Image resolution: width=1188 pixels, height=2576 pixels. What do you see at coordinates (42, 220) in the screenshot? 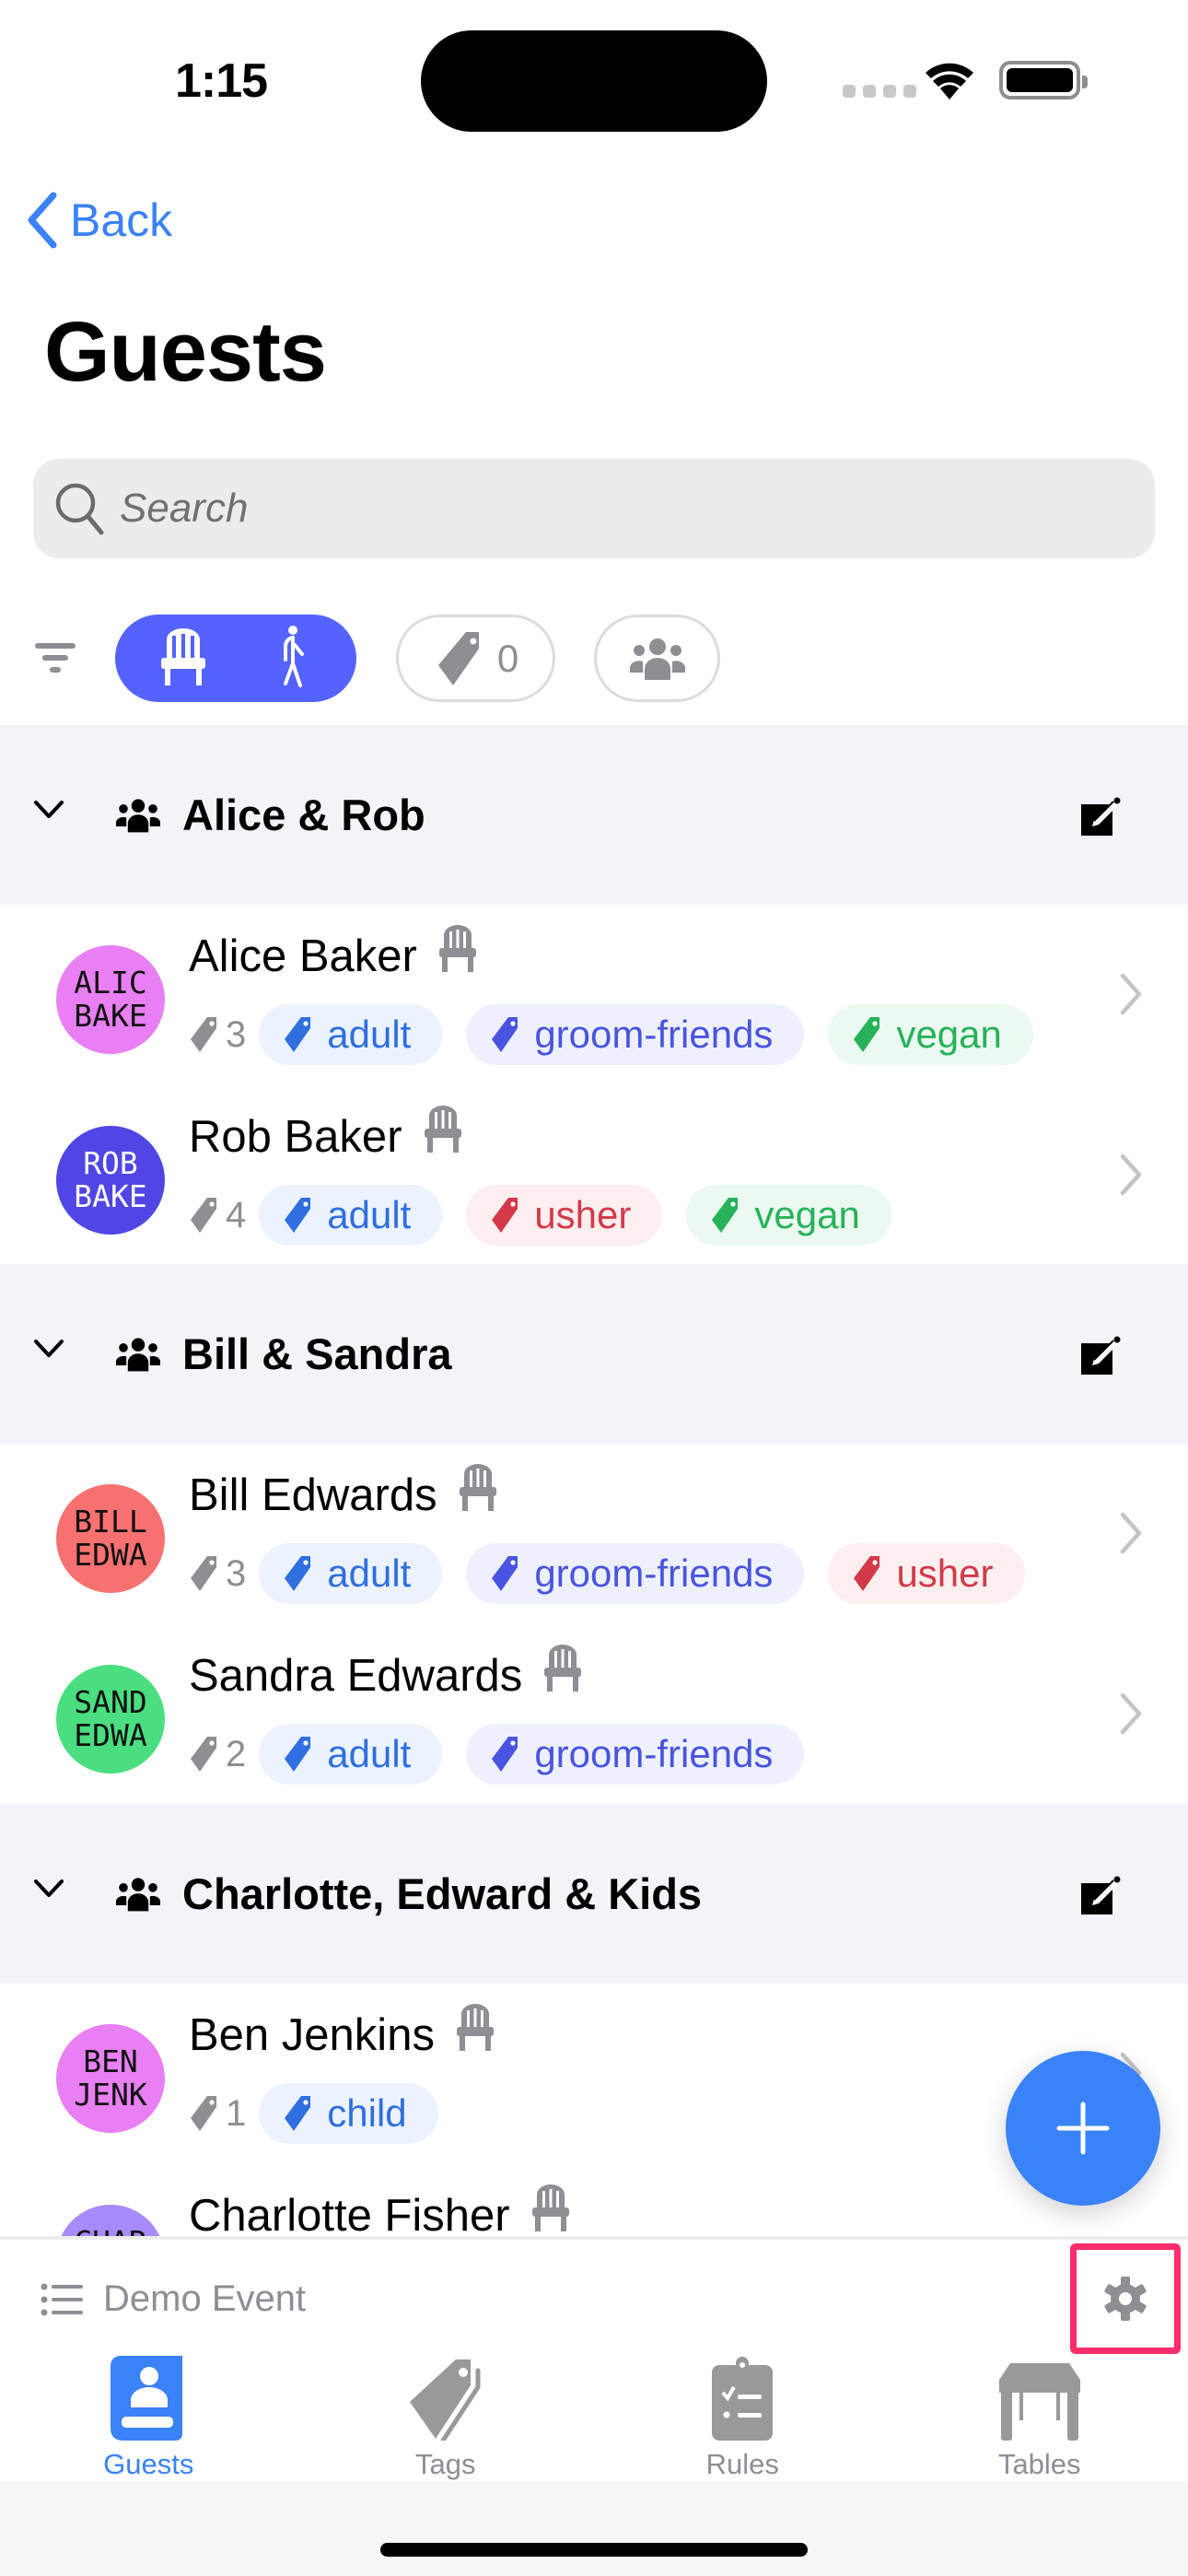
I see `chevron-left-icon` at bounding box center [42, 220].